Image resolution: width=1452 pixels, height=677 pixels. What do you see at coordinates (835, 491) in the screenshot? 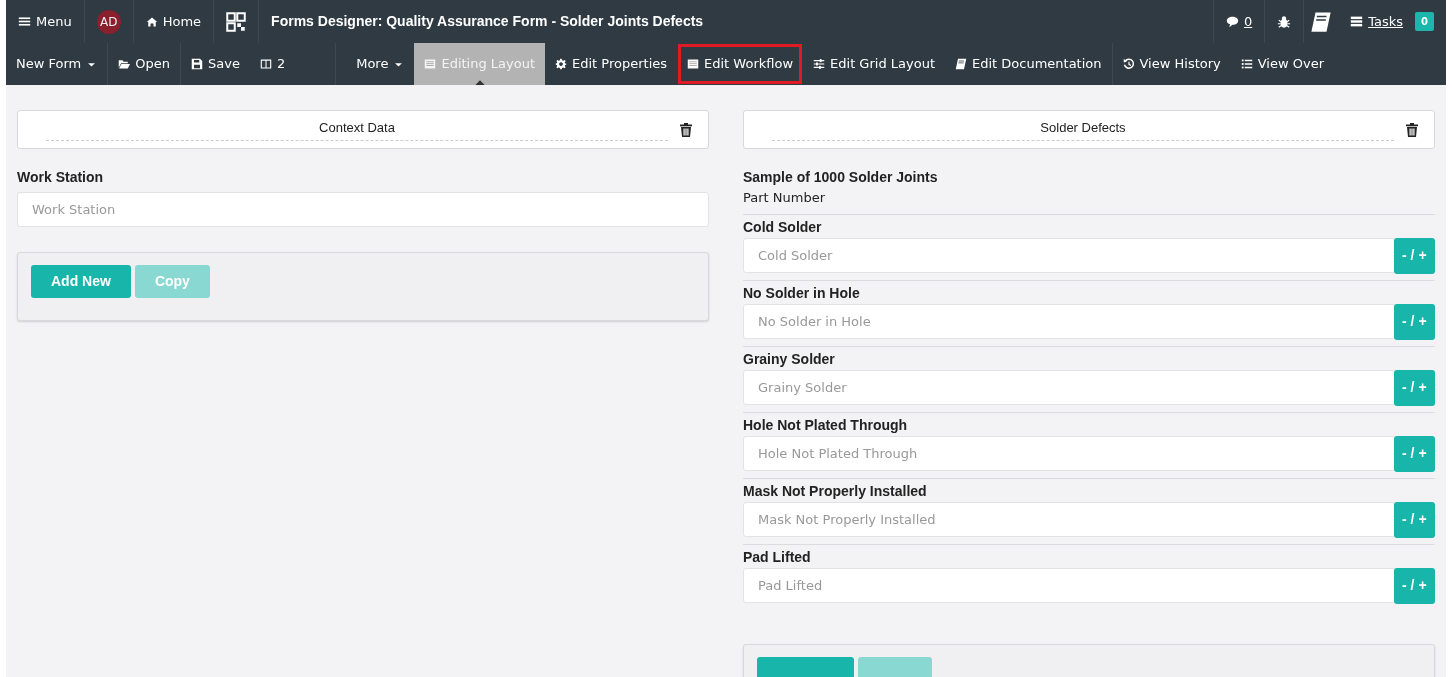
I see `field-label: Mask Not Properly Installed` at bounding box center [835, 491].